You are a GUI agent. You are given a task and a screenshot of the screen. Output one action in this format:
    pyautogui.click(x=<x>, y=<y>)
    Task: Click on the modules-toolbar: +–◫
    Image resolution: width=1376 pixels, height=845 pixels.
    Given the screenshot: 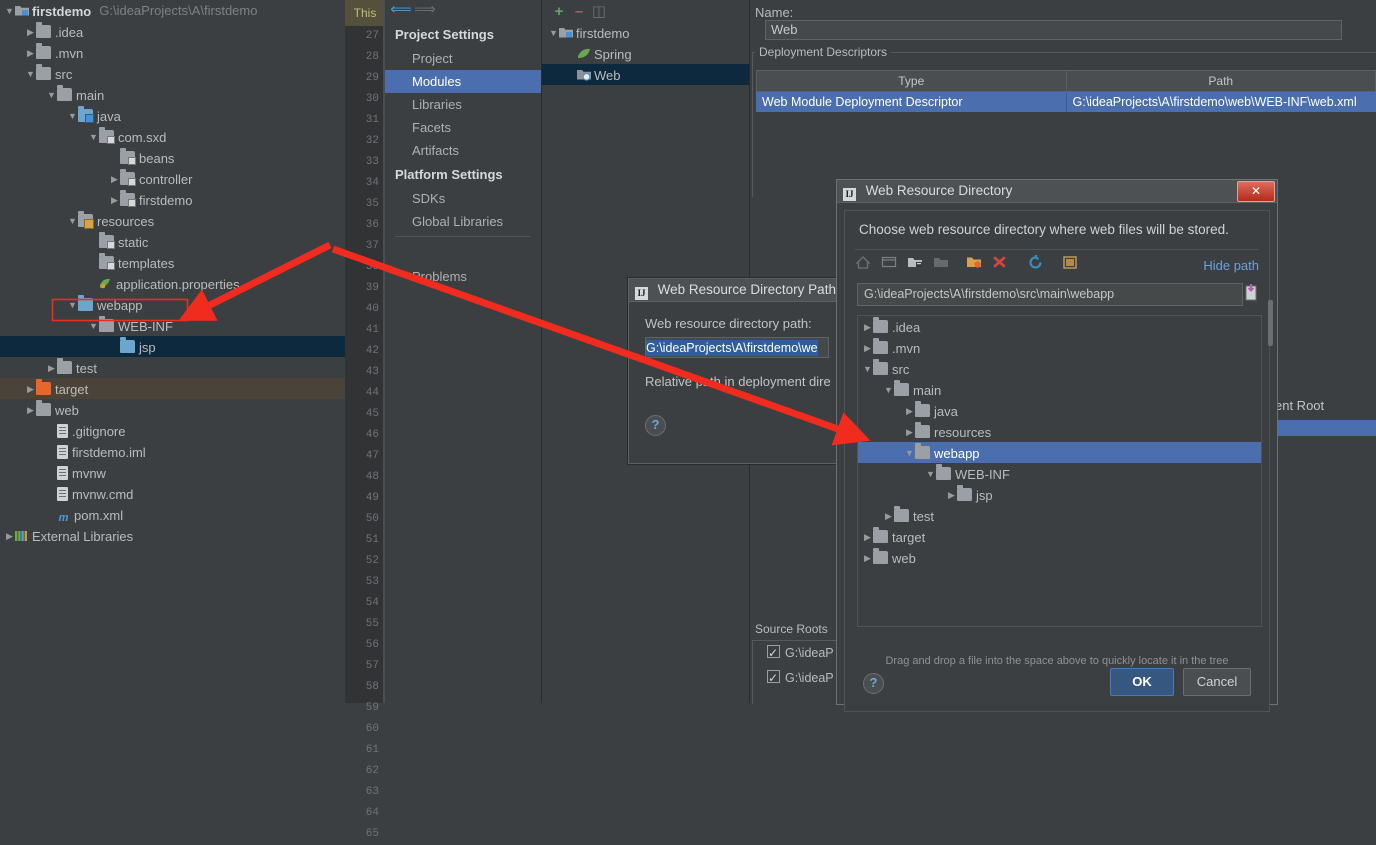 What is the action you would take?
    pyautogui.click(x=645, y=11)
    